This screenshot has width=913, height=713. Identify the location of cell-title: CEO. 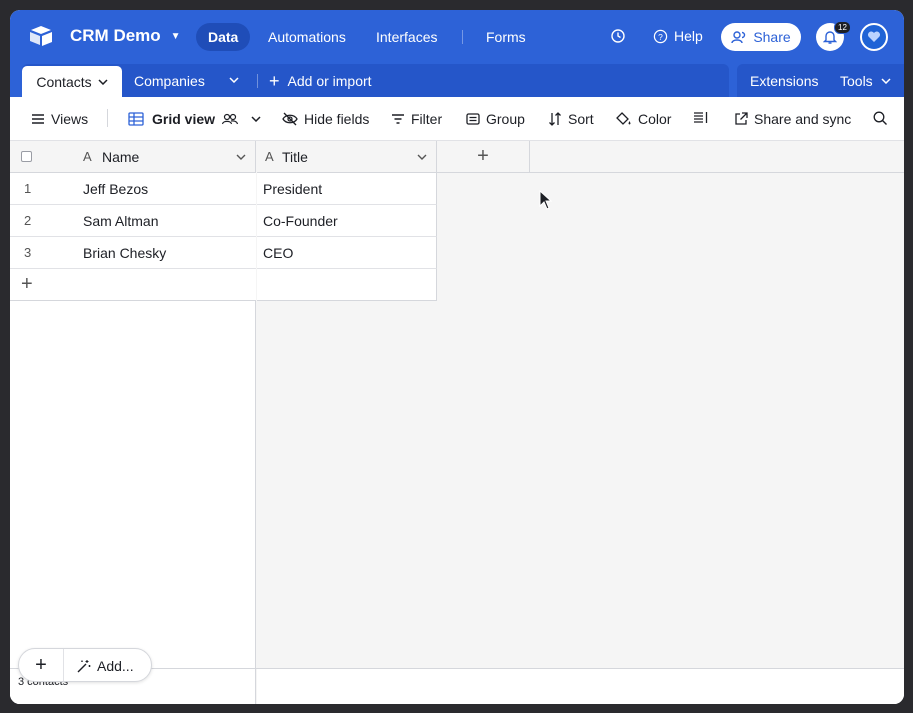
(347, 253).